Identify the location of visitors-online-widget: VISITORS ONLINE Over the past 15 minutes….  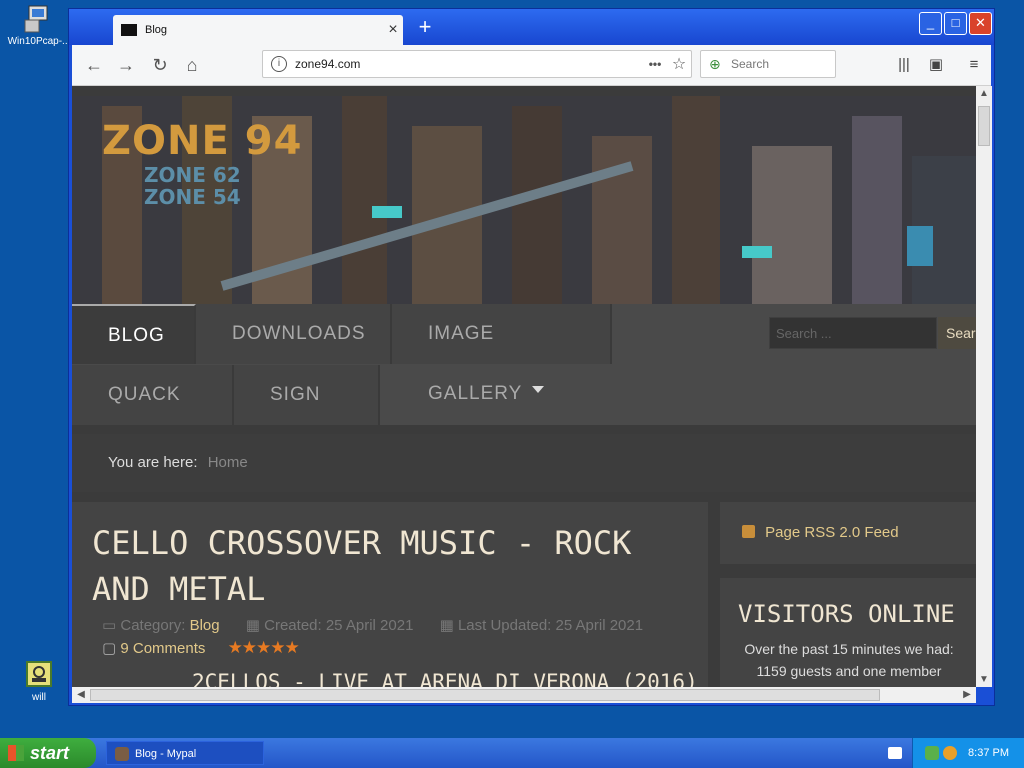
(848, 632).